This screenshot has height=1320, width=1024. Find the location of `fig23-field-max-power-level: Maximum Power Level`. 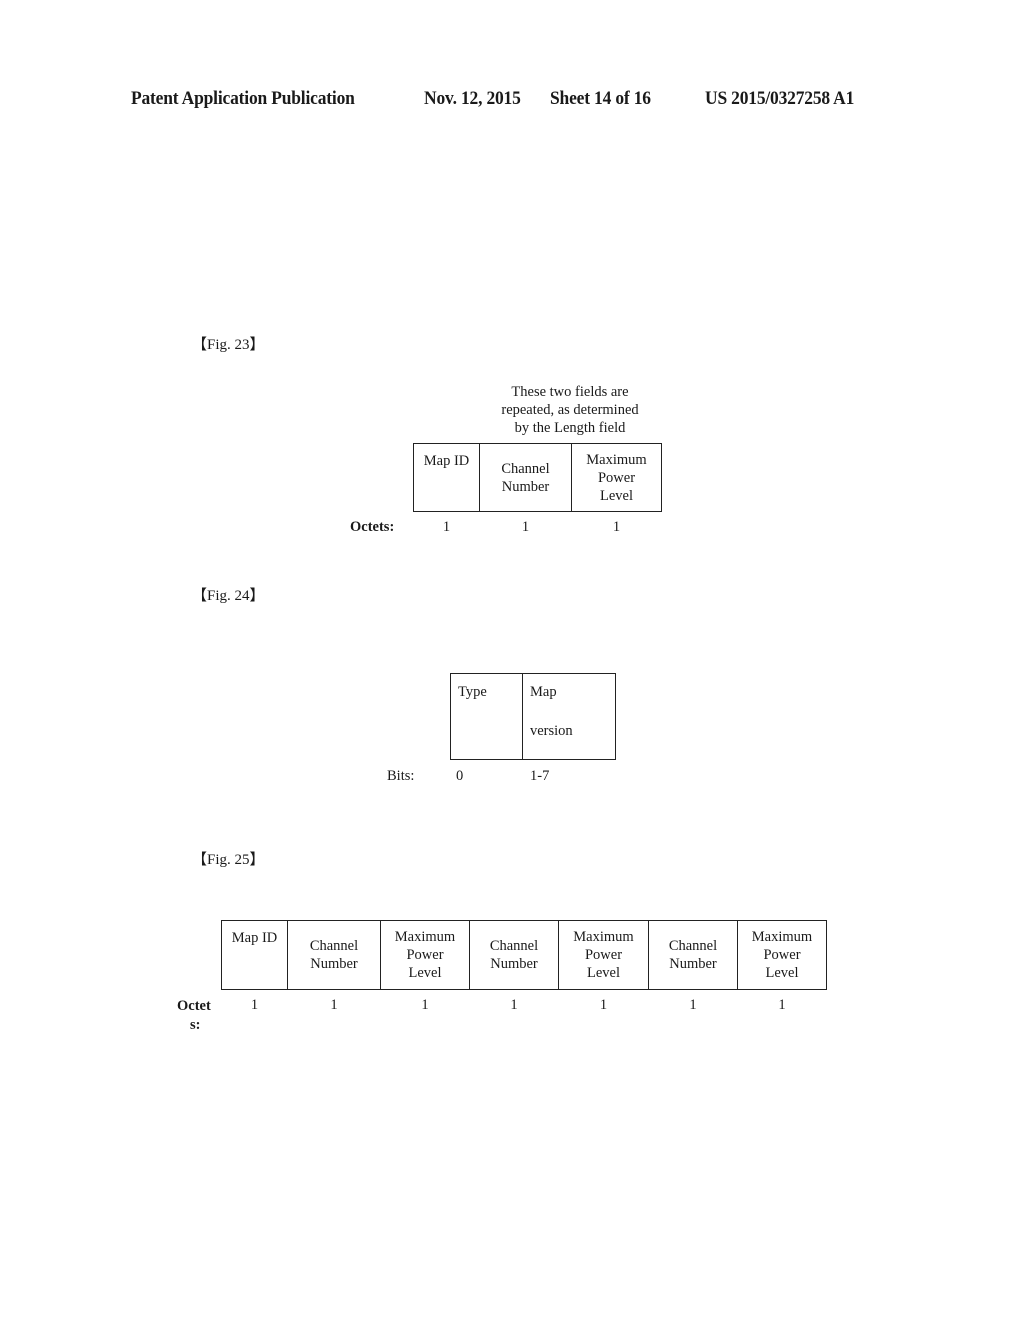

fig23-field-max-power-level: Maximum Power Level is located at coordinates (616, 477).